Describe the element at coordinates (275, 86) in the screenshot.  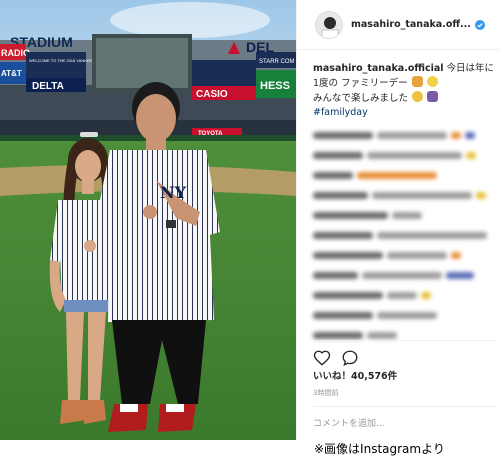
I see `hess-sign: HESS` at that location.